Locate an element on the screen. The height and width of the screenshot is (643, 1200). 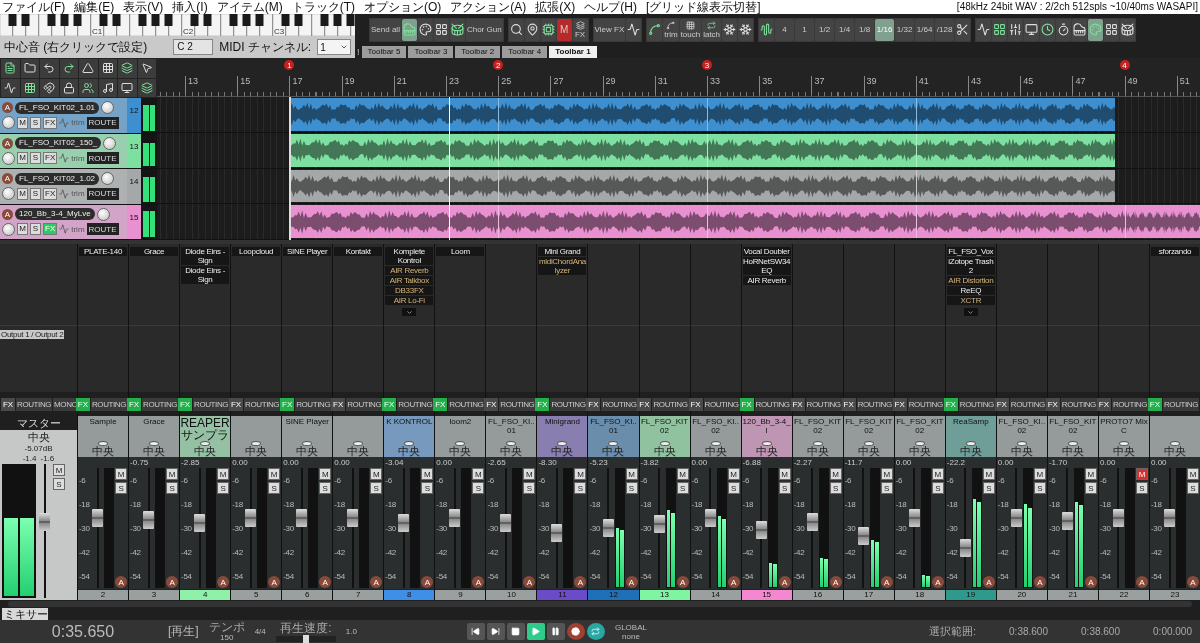
toolbar-button: 1/64 is located at coordinates (925, 29).